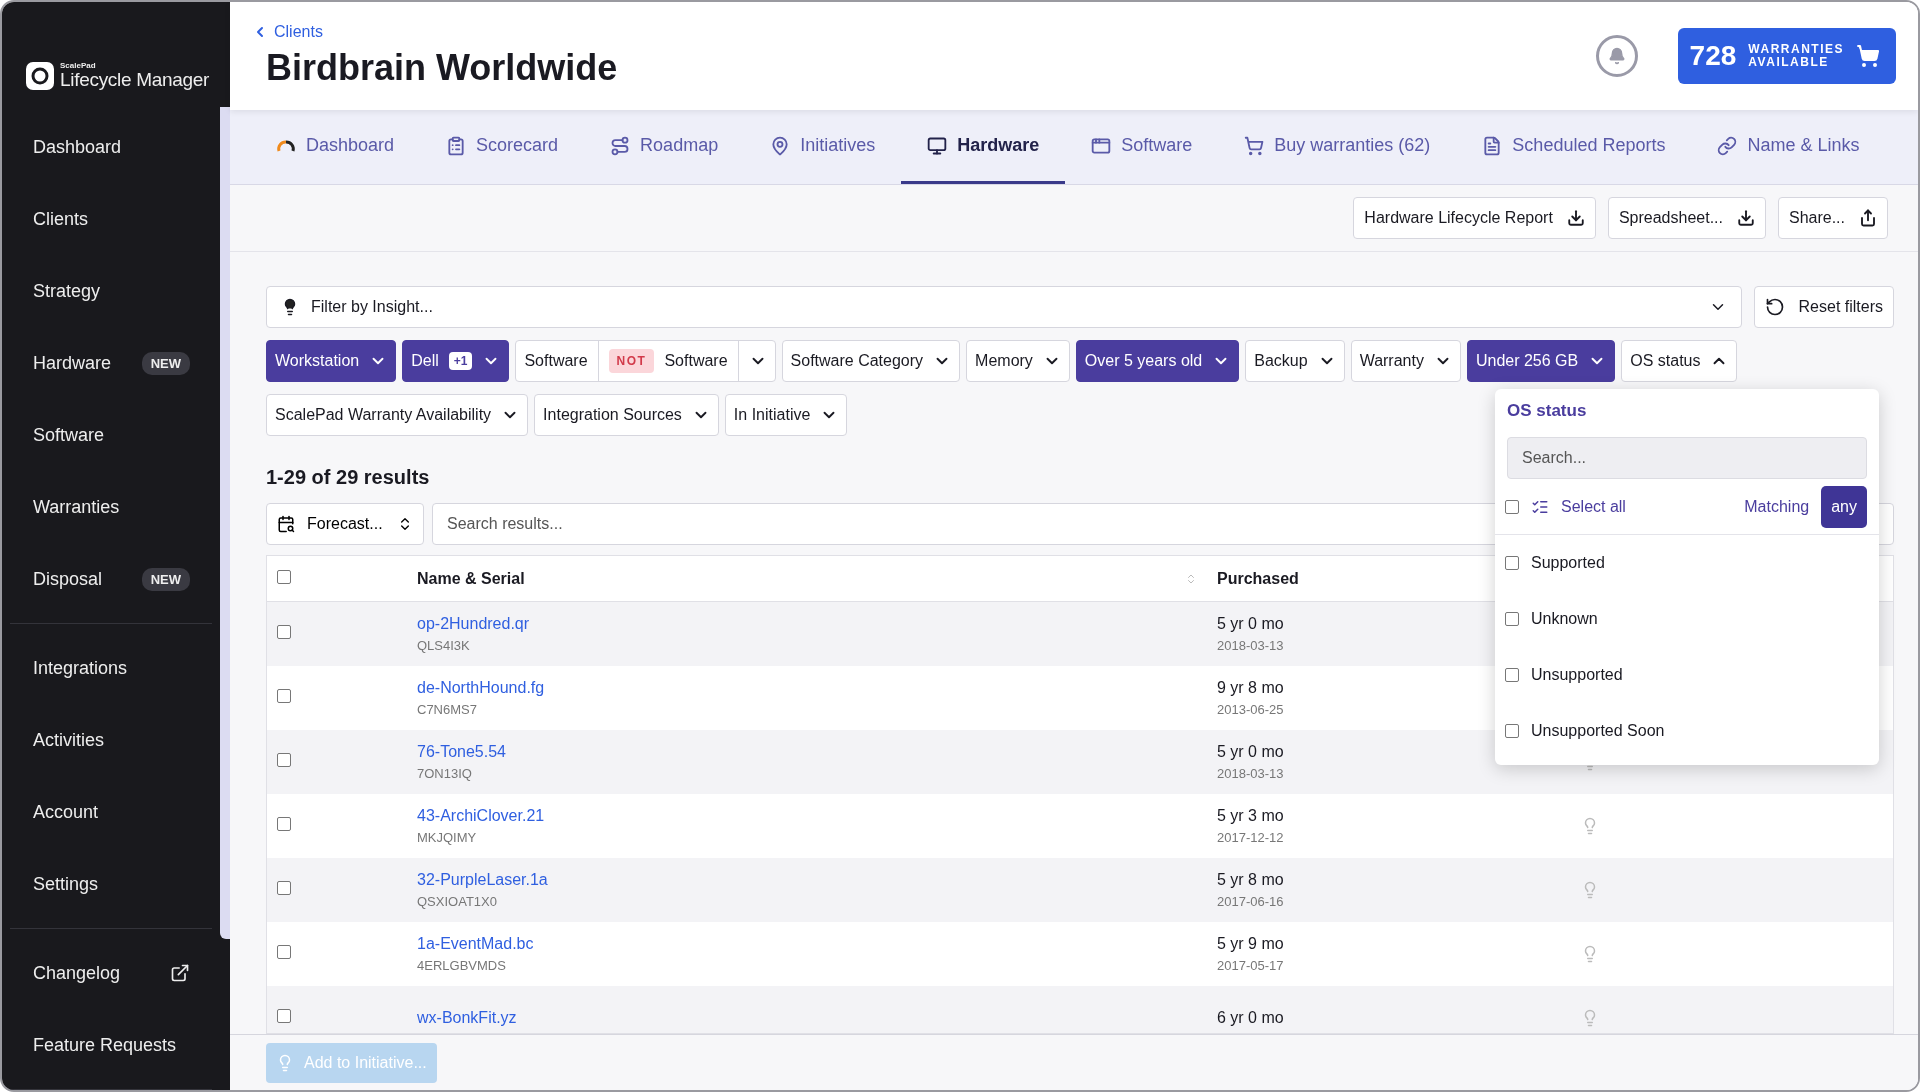  What do you see at coordinates (1474, 218) in the screenshot?
I see `action-button: Hardware Lifecycle Report` at bounding box center [1474, 218].